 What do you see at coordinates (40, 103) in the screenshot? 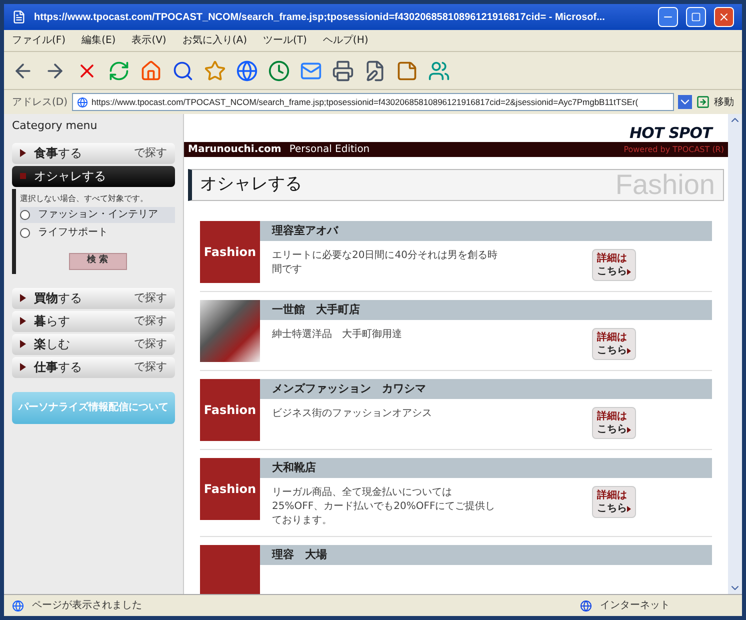
I see `address-label: アドレス(D)` at bounding box center [40, 103].